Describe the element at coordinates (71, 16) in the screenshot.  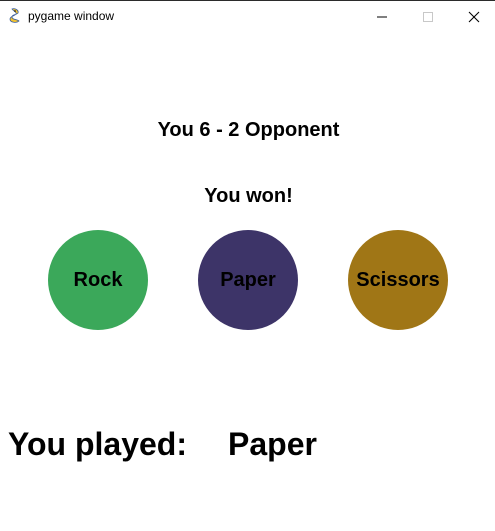
I see `window-title: pygame window` at that location.